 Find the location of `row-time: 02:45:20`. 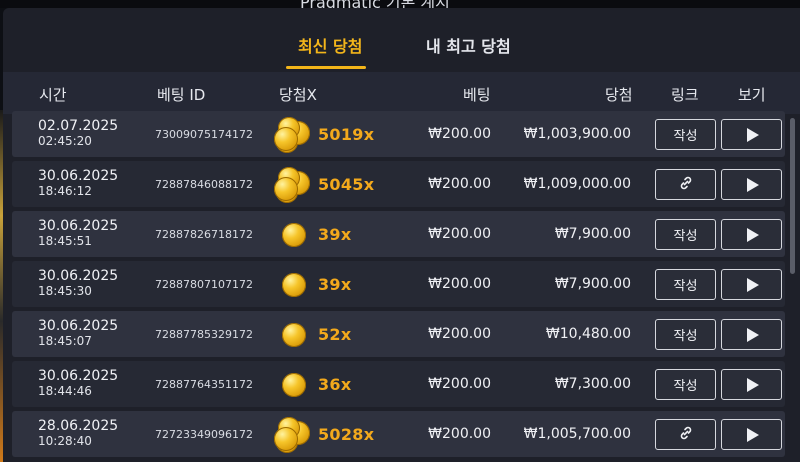

row-time: 02:45:20 is located at coordinates (65, 141).